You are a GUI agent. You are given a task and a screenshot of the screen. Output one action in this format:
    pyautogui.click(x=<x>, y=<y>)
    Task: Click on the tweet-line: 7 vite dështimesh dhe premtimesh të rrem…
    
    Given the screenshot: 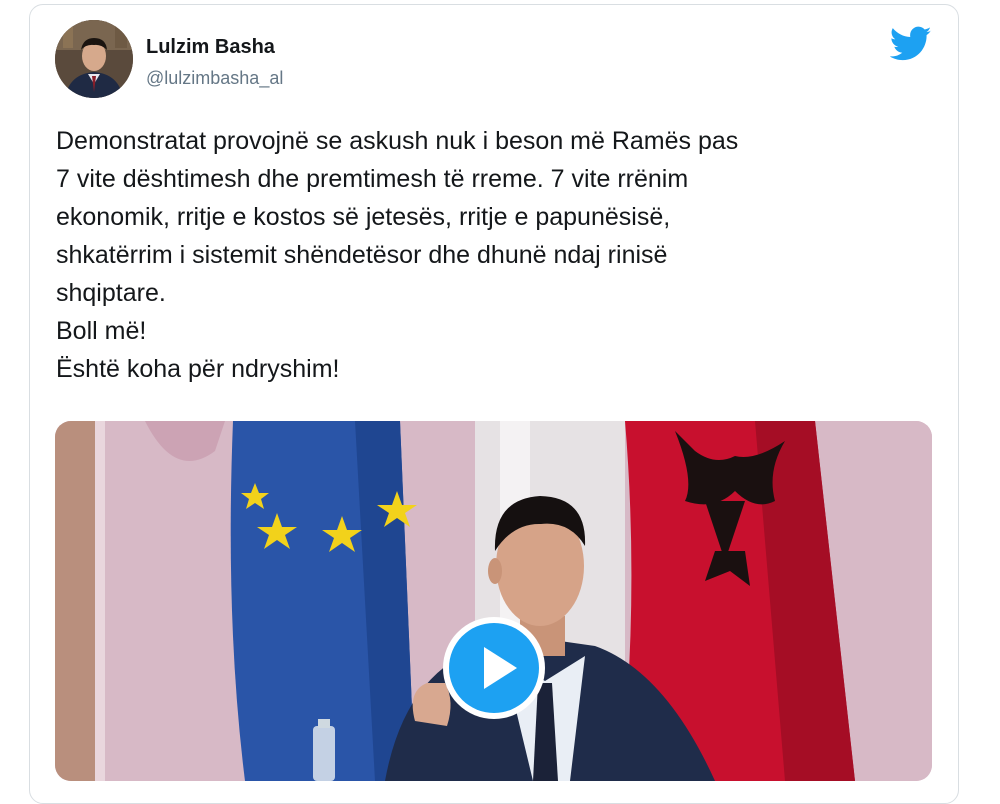 What is the action you would take?
    pyautogui.click(x=372, y=179)
    